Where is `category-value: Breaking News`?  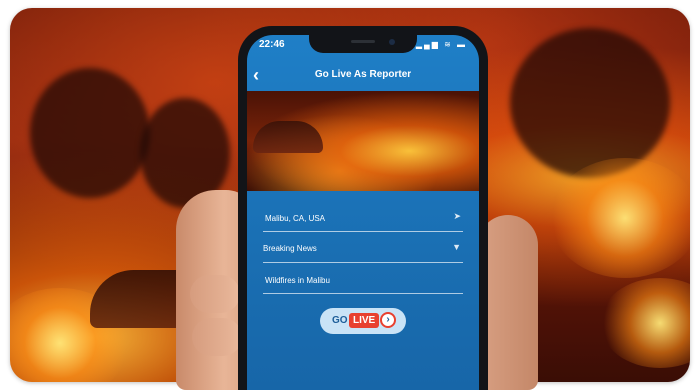 category-value: Breaking News is located at coordinates (290, 248).